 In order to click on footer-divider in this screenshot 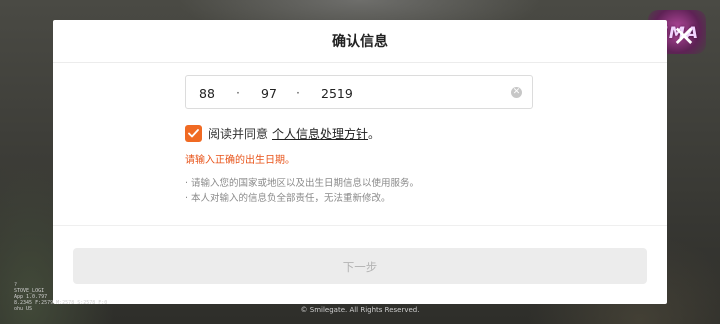, I will do `click(360, 225)`.